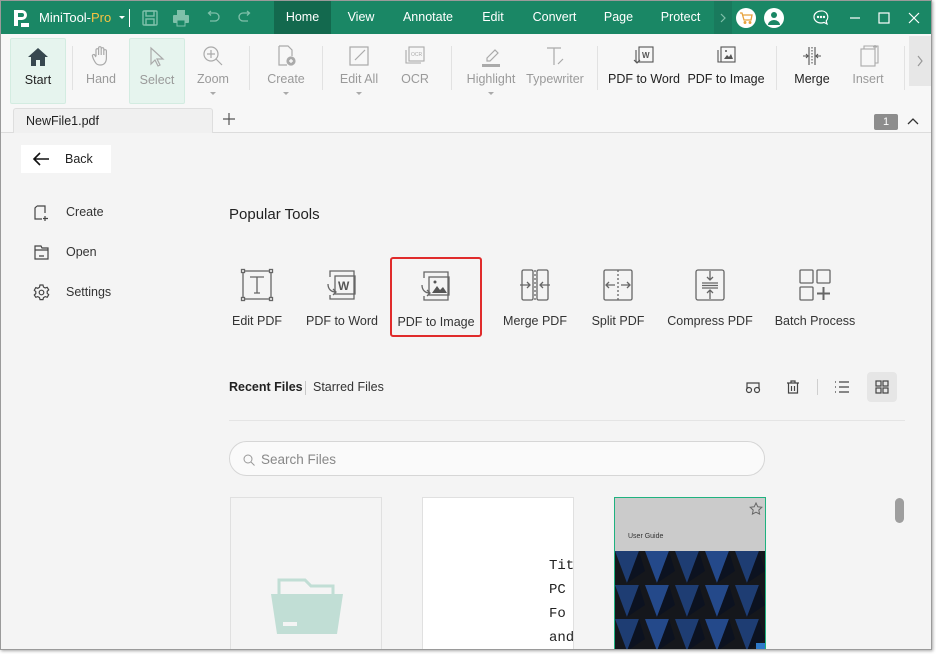 This screenshot has height=654, width=936. I want to click on search-files-field, so click(497, 458).